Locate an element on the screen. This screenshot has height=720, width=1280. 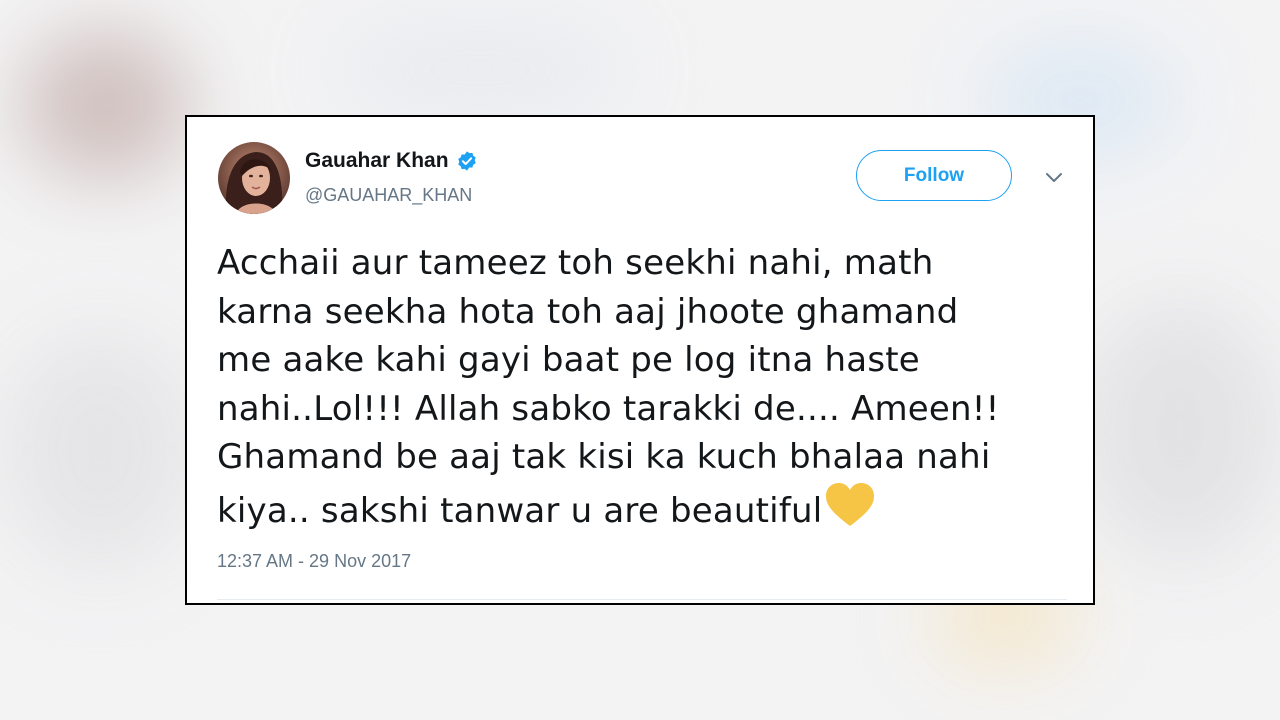
divider is located at coordinates (642, 599).